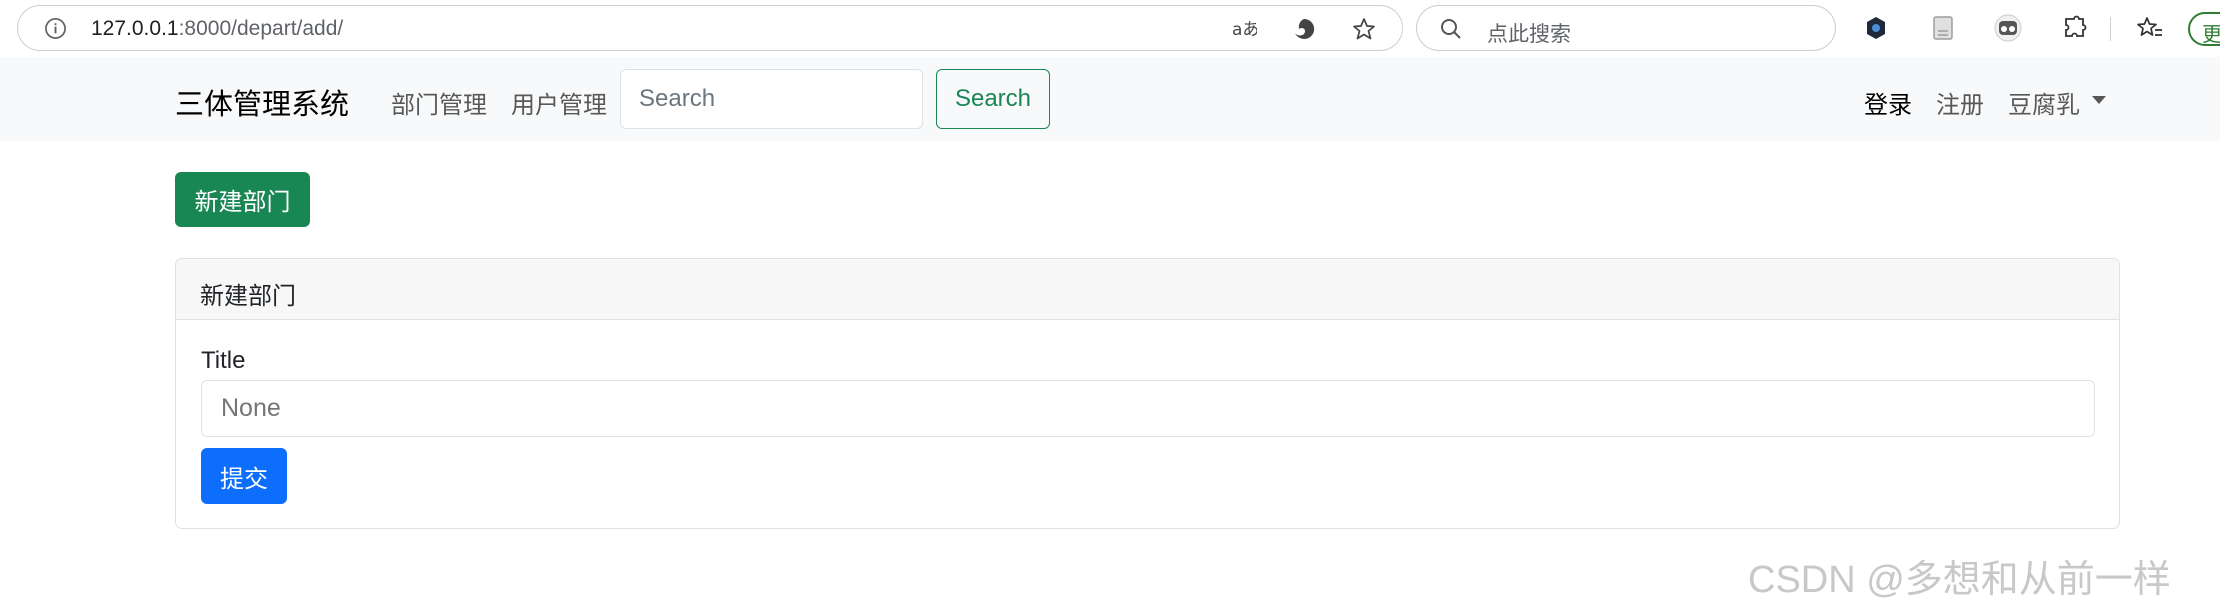 Image resolution: width=2220 pixels, height=606 pixels. I want to click on browser-search-placeholder: 点此搜索, so click(1529, 34).